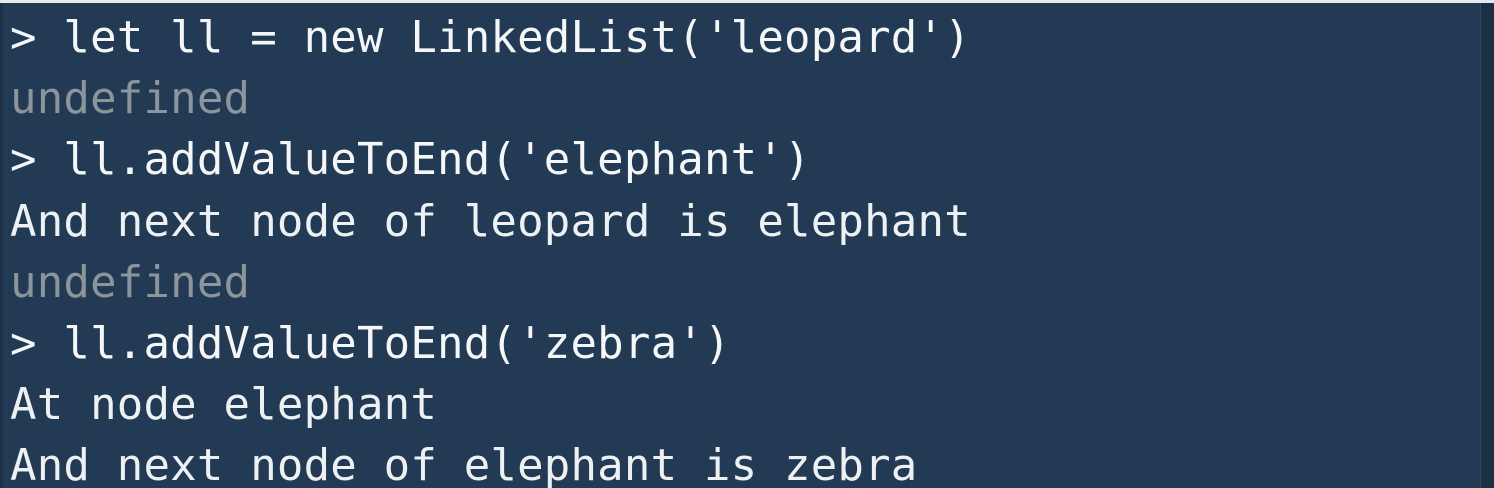  I want to click on command-line-1: > let ll = new LinkedList('leopard'), so click(490, 37).